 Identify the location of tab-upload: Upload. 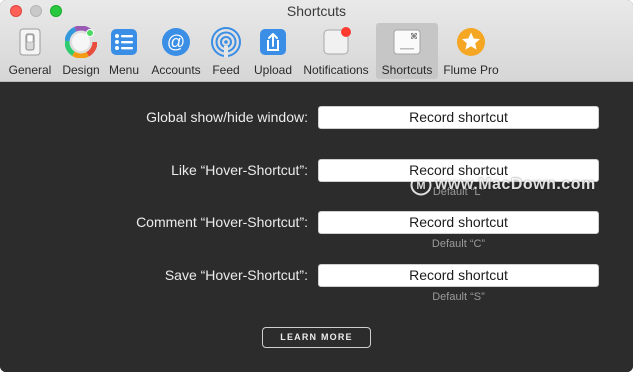
(273, 51).